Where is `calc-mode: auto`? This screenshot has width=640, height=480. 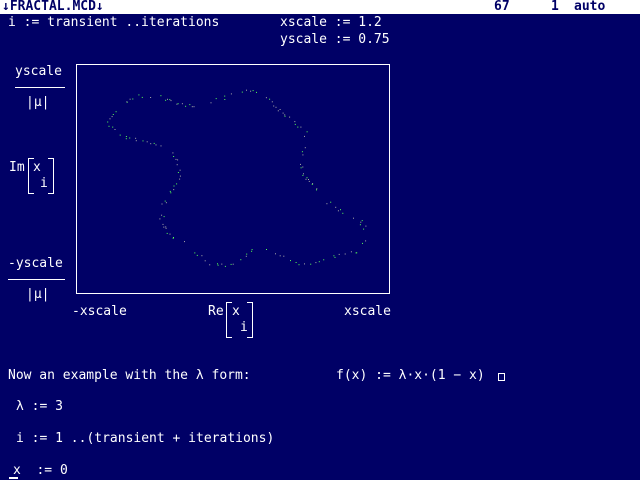
calc-mode: auto is located at coordinates (589, 7).